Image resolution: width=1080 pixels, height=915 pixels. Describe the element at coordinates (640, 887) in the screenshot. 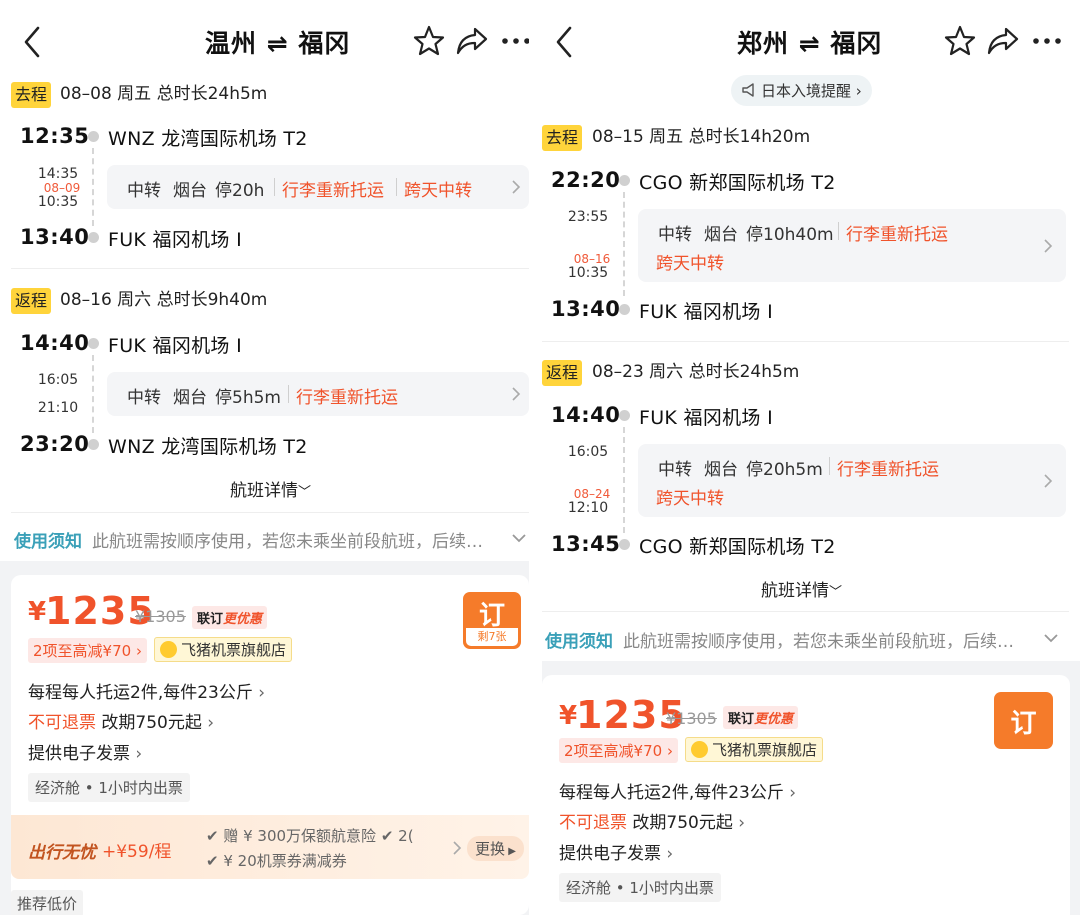

I see `cabin-tag: 经济舱 • 1小时内出票` at that location.